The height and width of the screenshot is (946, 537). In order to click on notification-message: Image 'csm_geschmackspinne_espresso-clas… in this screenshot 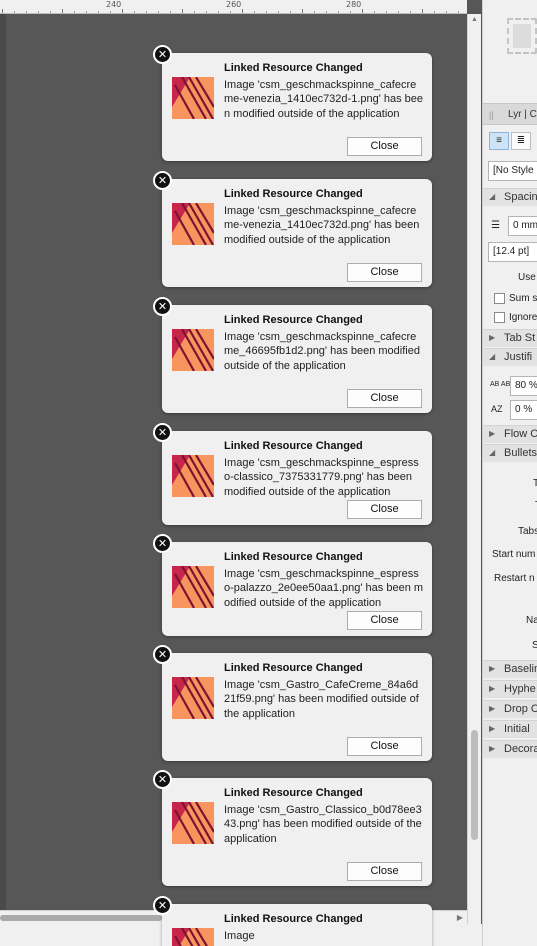, I will do `click(321, 477)`.